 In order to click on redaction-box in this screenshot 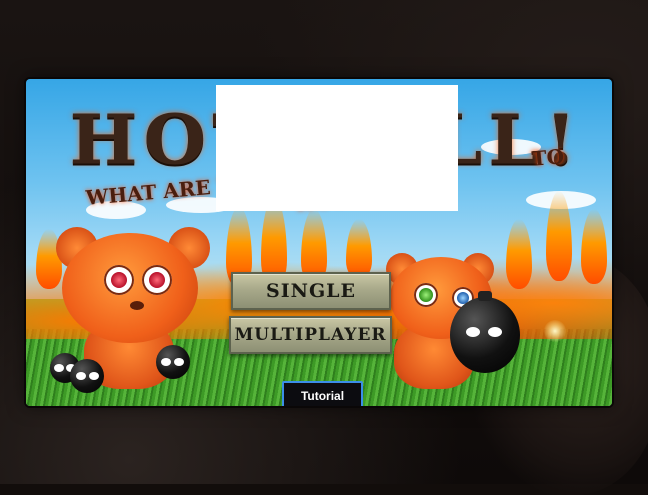, I will do `click(337, 148)`.